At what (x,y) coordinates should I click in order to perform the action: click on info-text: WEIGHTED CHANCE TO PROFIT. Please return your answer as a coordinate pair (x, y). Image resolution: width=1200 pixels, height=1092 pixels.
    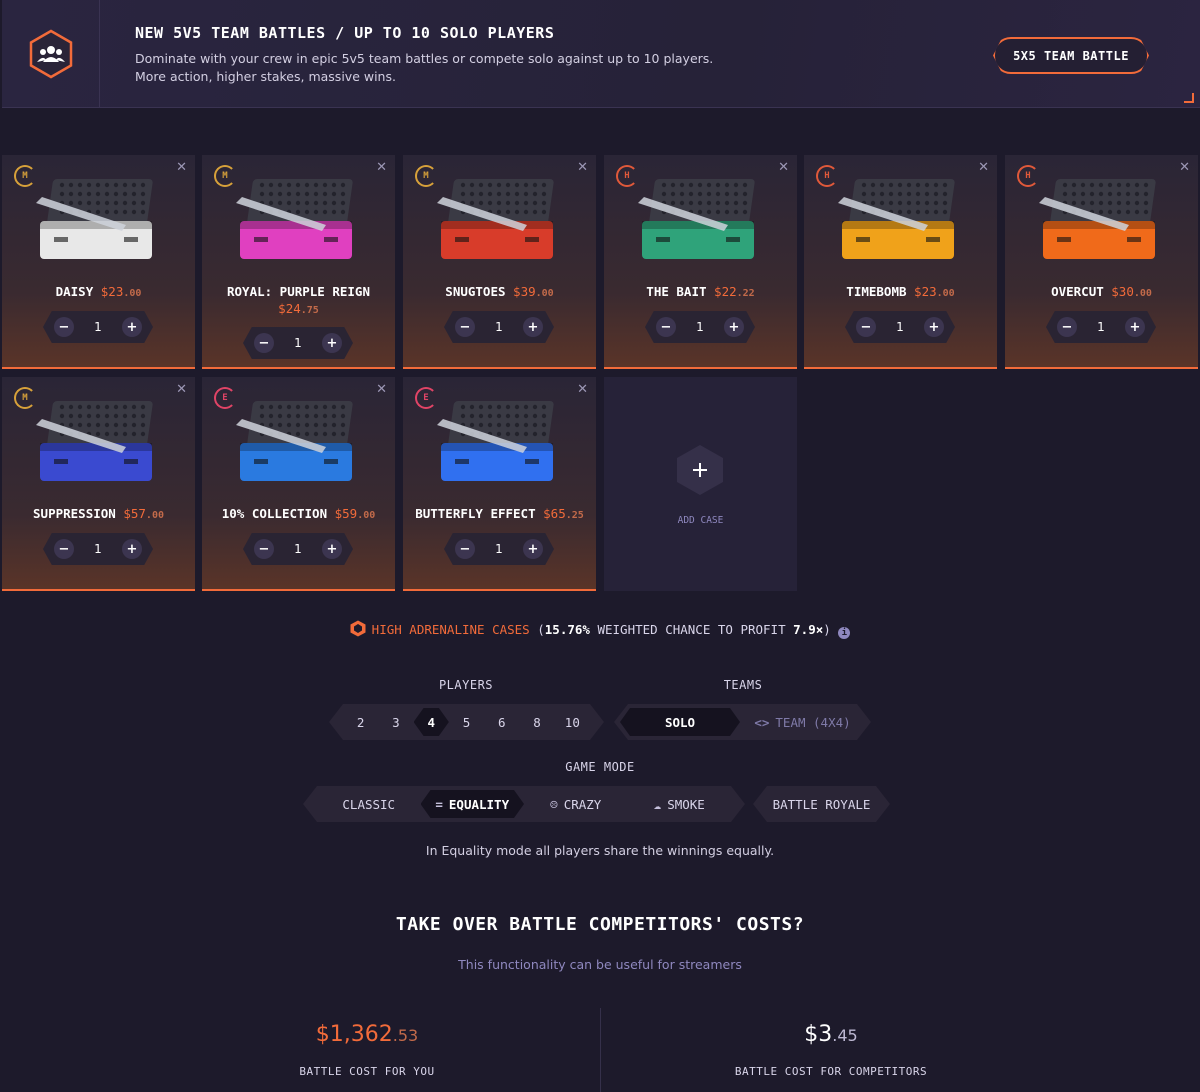
    Looking at the image, I should click on (691, 629).